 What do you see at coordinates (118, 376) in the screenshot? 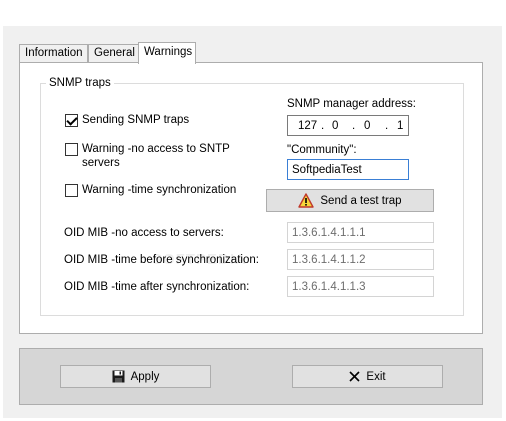
I see `save-icon` at bounding box center [118, 376].